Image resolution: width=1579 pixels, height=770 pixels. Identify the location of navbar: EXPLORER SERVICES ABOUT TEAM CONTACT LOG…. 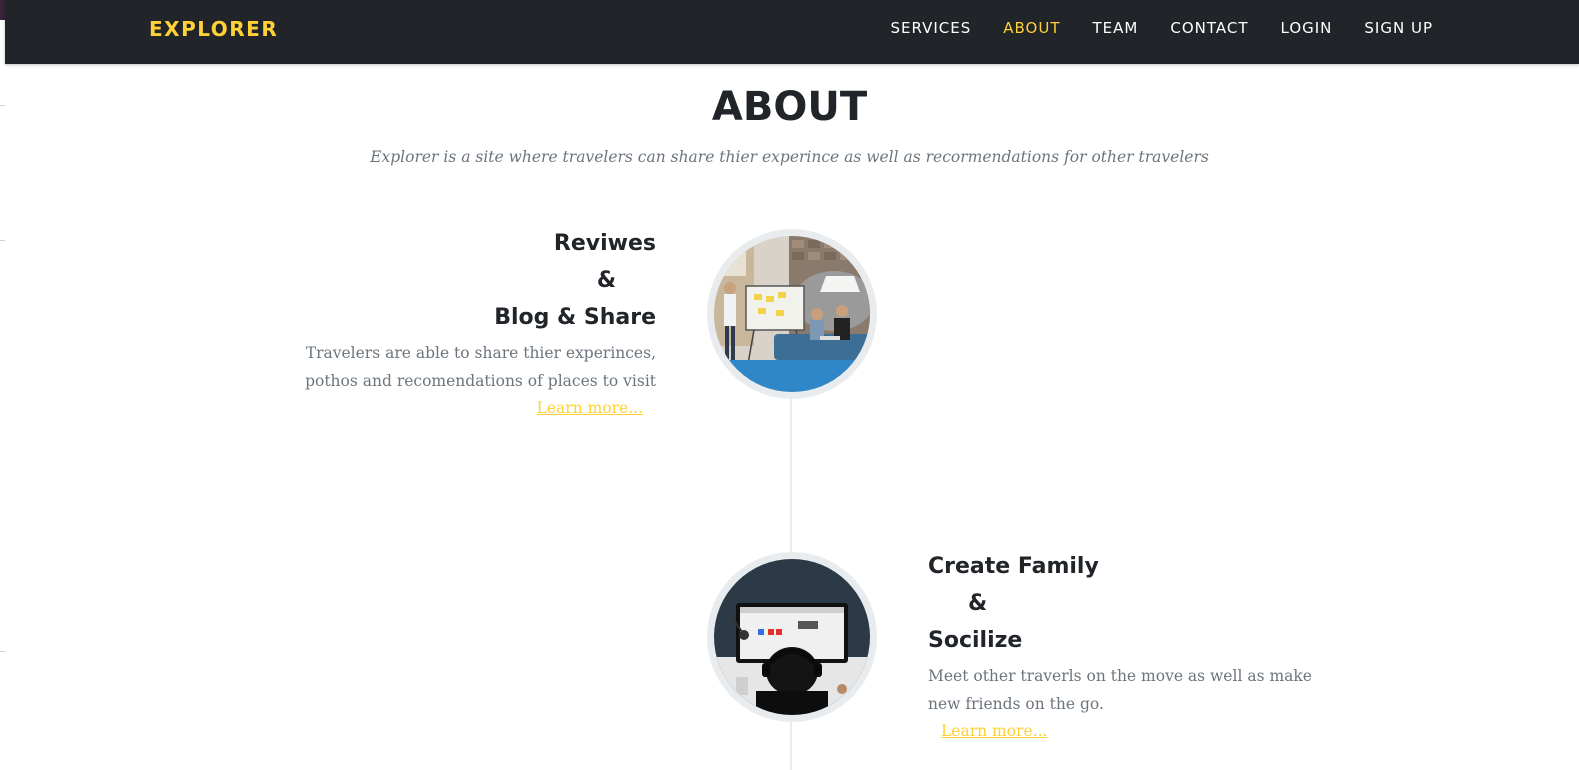
(792, 32).